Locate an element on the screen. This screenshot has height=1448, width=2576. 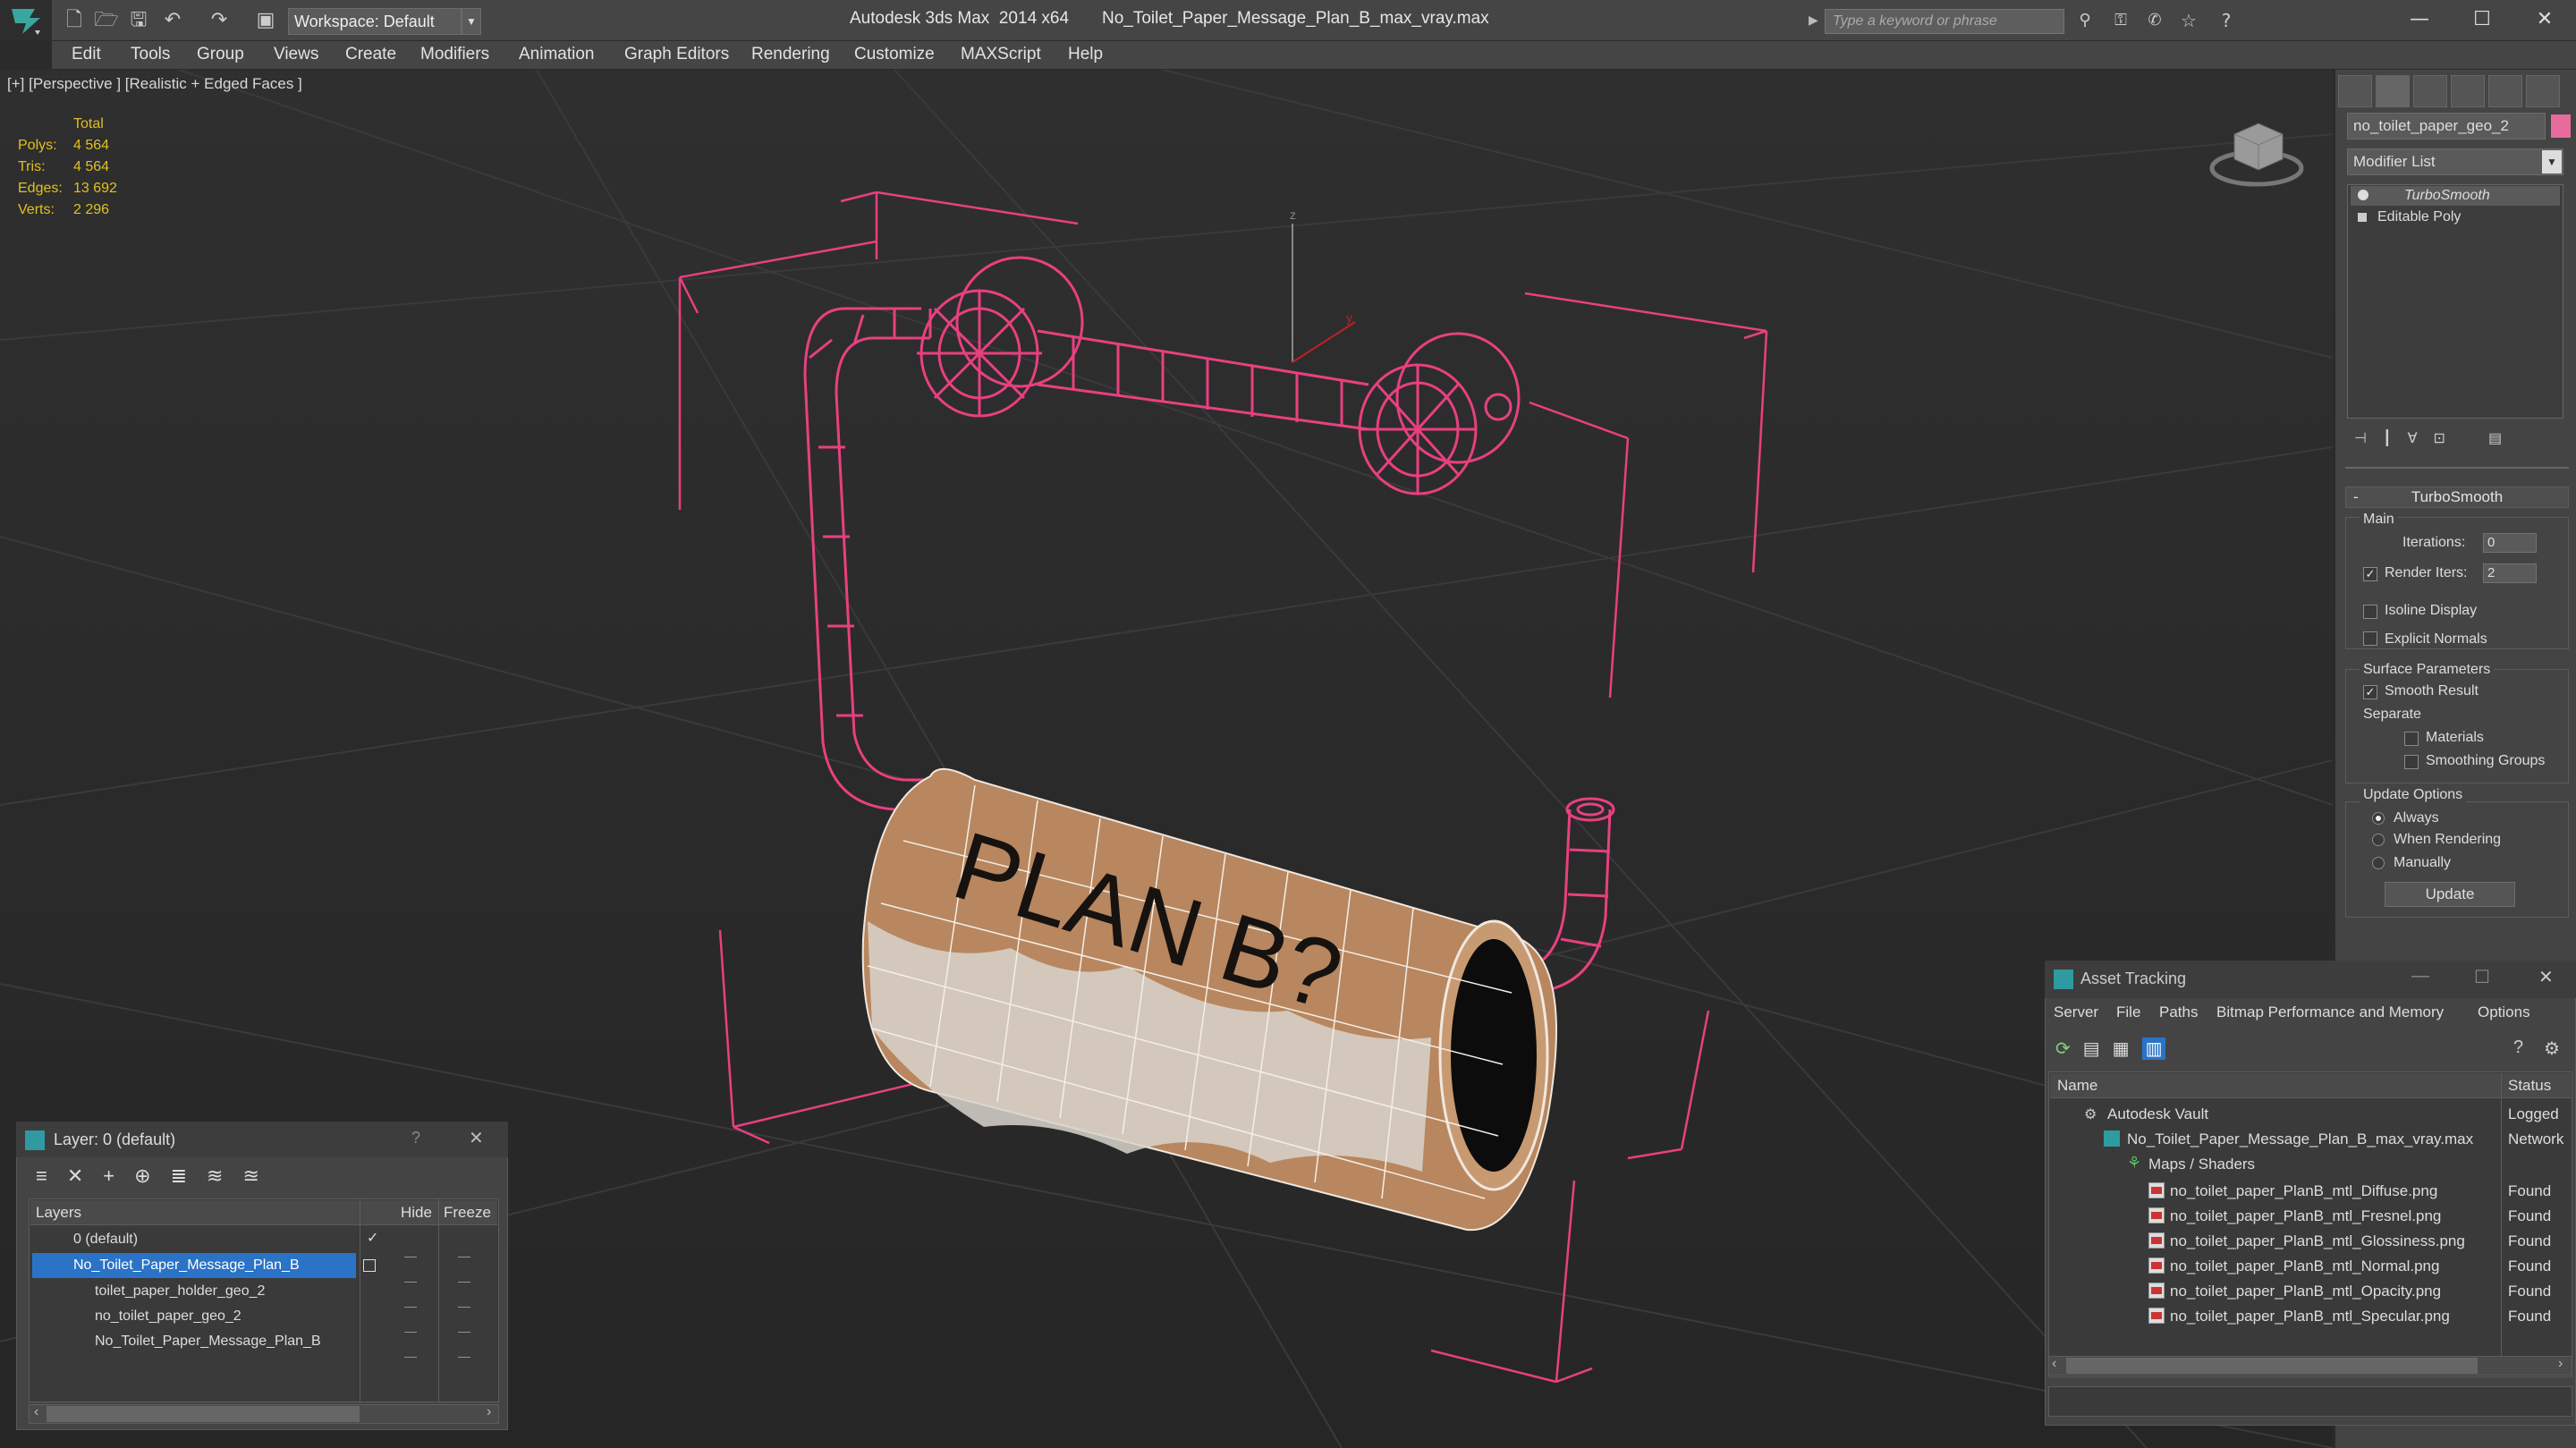
update-button: Update is located at coordinates (2450, 894).